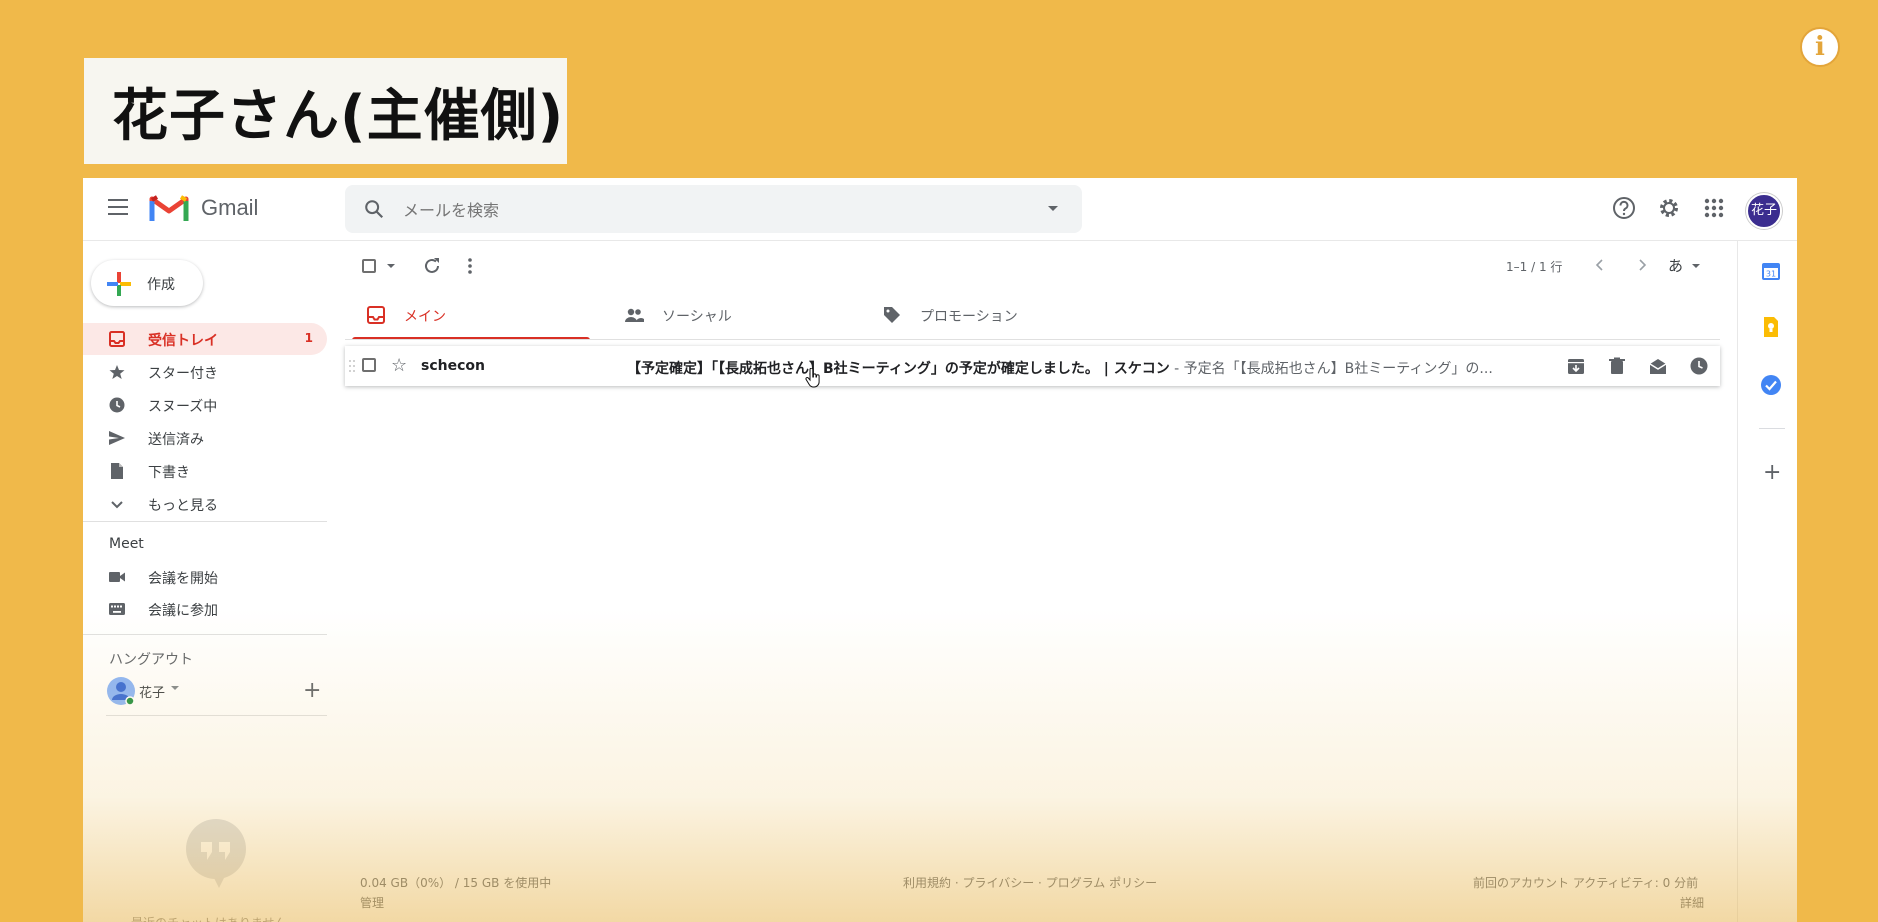 Image resolution: width=1878 pixels, height=922 pixels. Describe the element at coordinates (119, 284) in the screenshot. I see `compose-plus-icon` at that location.